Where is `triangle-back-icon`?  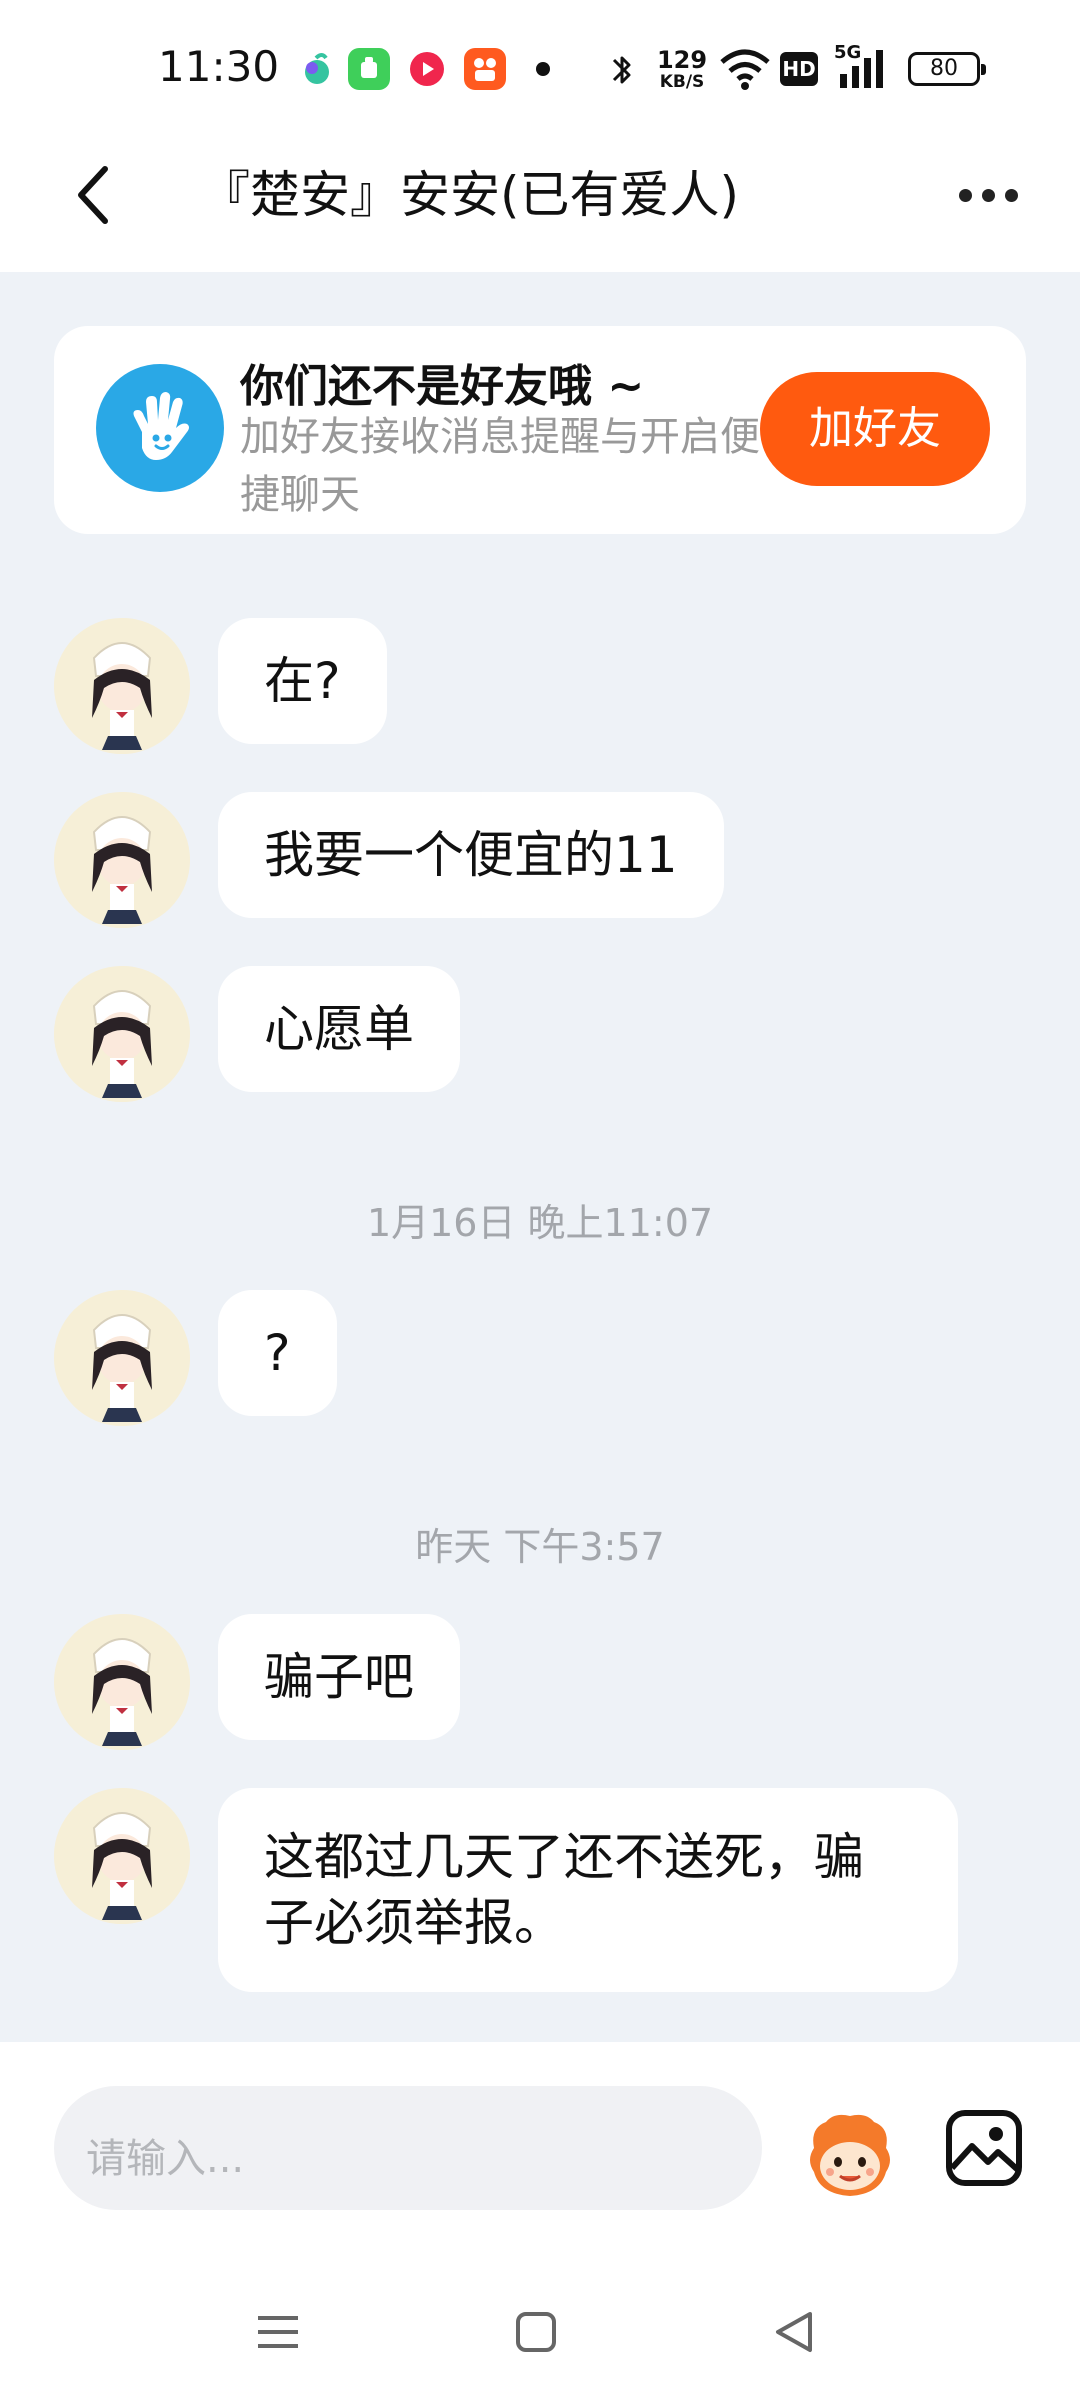 triangle-back-icon is located at coordinates (794, 2332).